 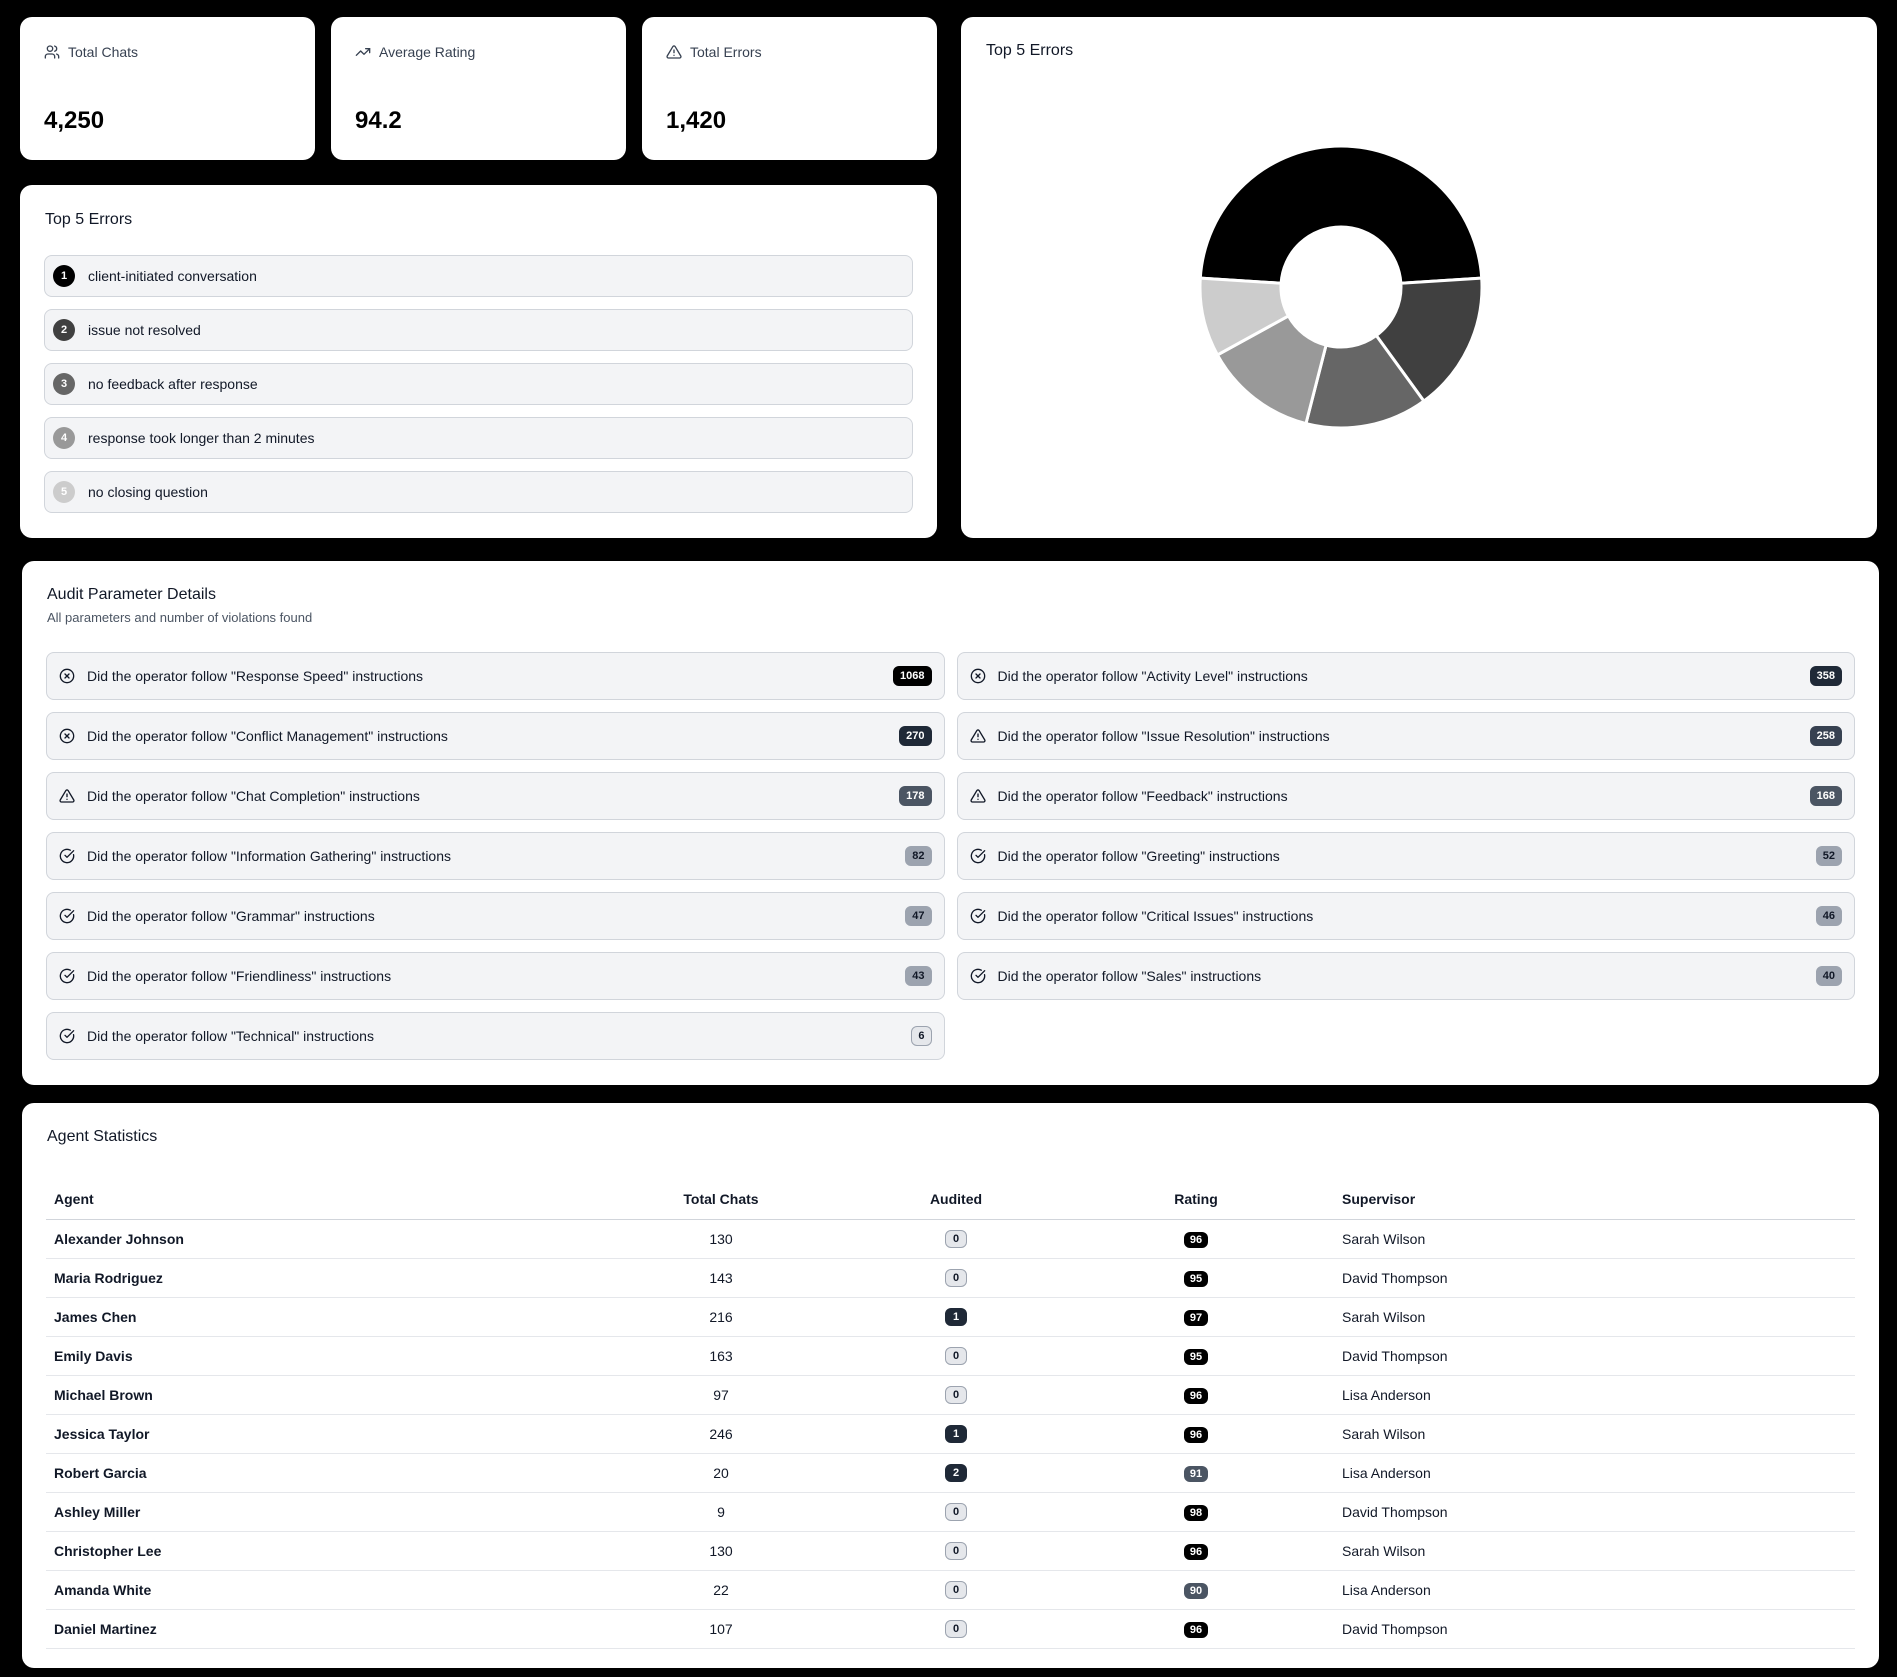 What do you see at coordinates (721, 1434) in the screenshot?
I see `total-chats-cell: 246` at bounding box center [721, 1434].